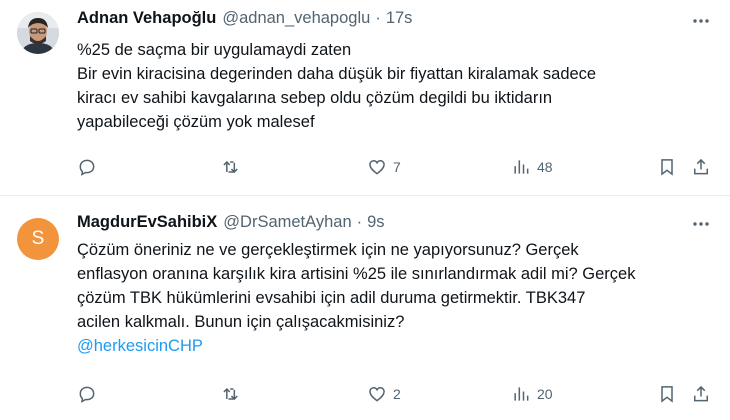 This screenshot has width=730, height=420. I want to click on views-count: 20, so click(545, 394).